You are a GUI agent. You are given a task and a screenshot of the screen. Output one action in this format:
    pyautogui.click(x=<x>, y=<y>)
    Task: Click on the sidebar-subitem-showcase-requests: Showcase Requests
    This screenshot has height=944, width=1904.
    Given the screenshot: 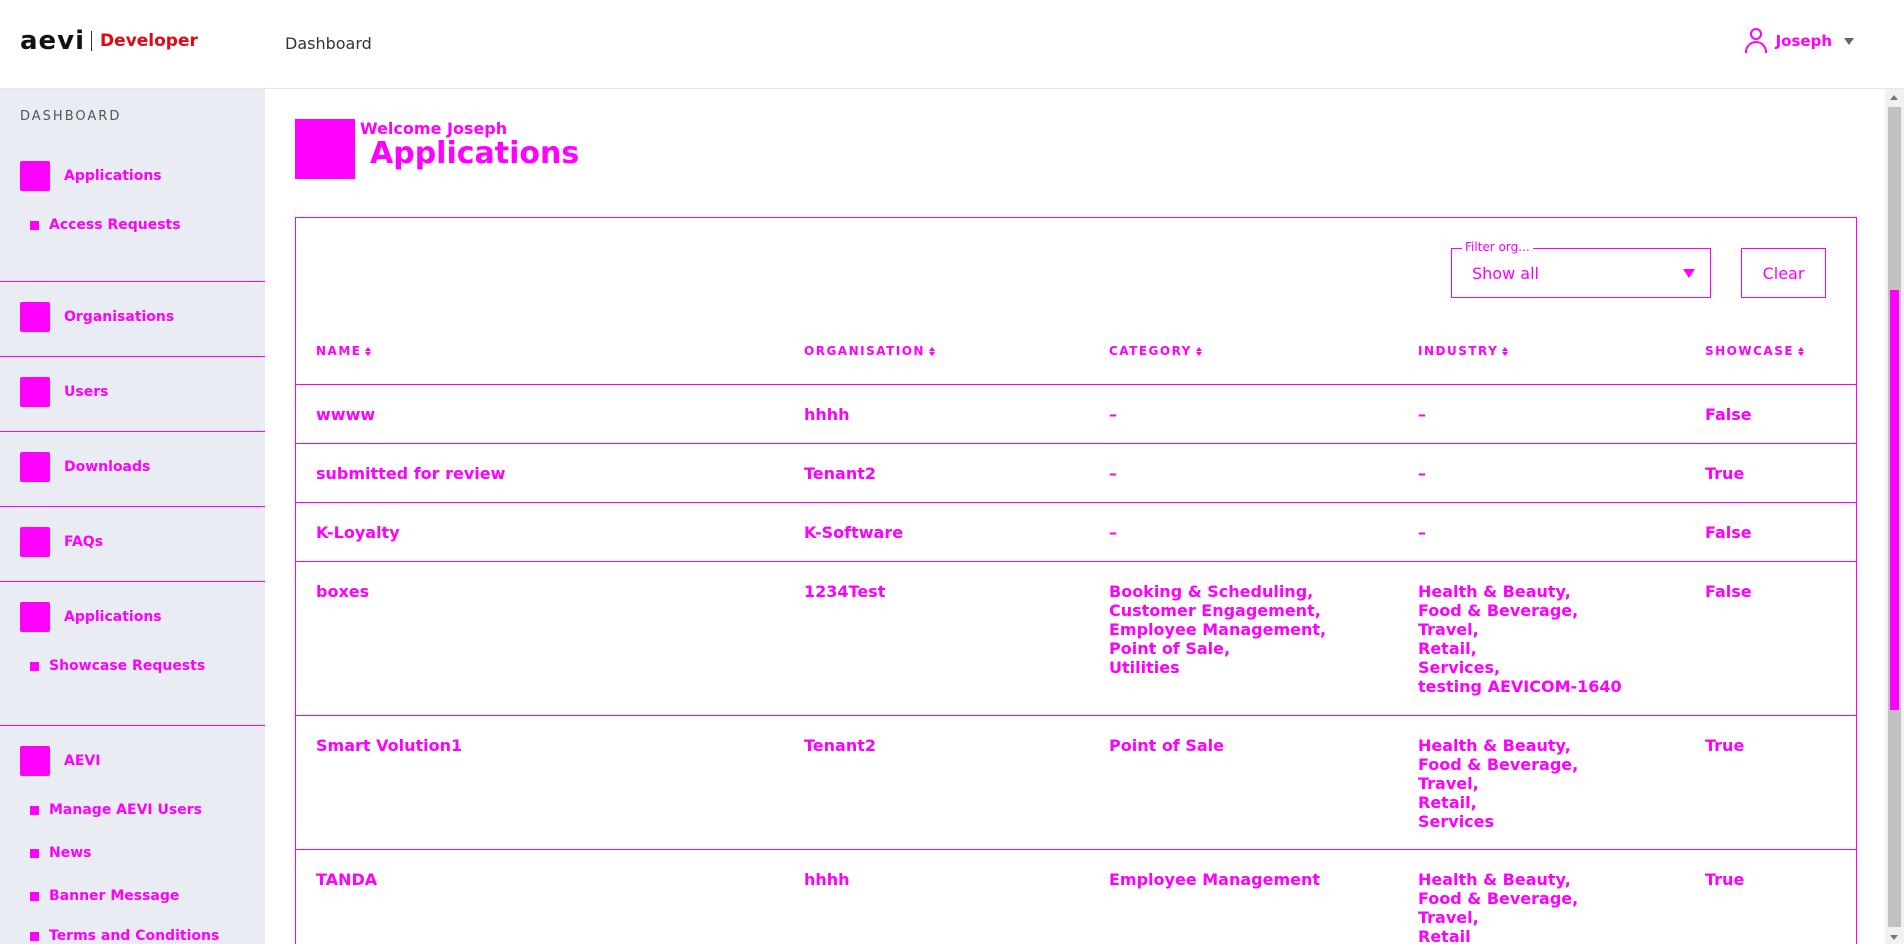 What is the action you would take?
    pyautogui.click(x=132, y=666)
    